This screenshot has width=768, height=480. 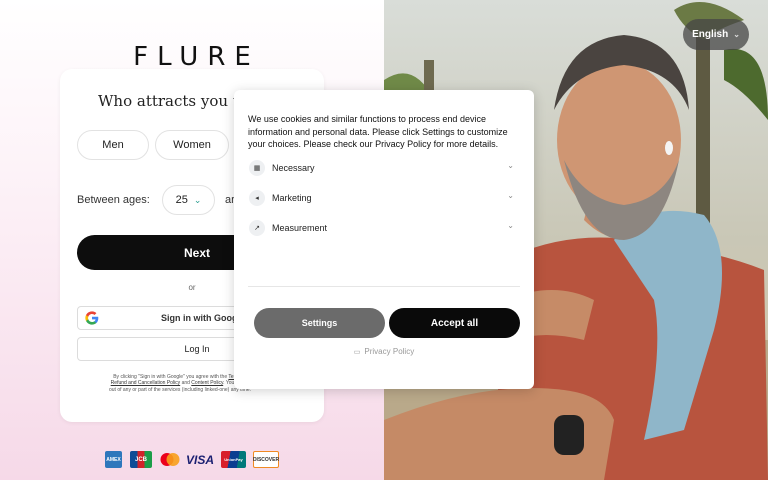 What do you see at coordinates (319, 323) in the screenshot?
I see `cookie-settings-button: Settings` at bounding box center [319, 323].